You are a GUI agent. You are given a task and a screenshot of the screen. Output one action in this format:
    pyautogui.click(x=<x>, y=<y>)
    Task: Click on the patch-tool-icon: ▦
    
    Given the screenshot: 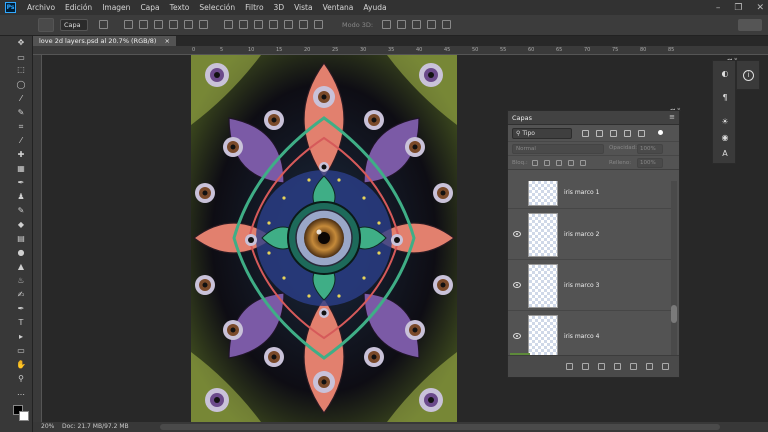 What is the action you would take?
    pyautogui.click(x=21, y=169)
    